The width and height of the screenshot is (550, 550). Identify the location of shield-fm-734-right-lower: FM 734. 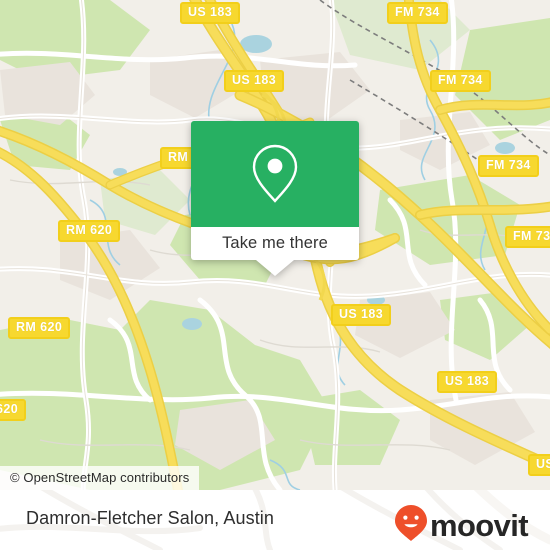
(527, 237).